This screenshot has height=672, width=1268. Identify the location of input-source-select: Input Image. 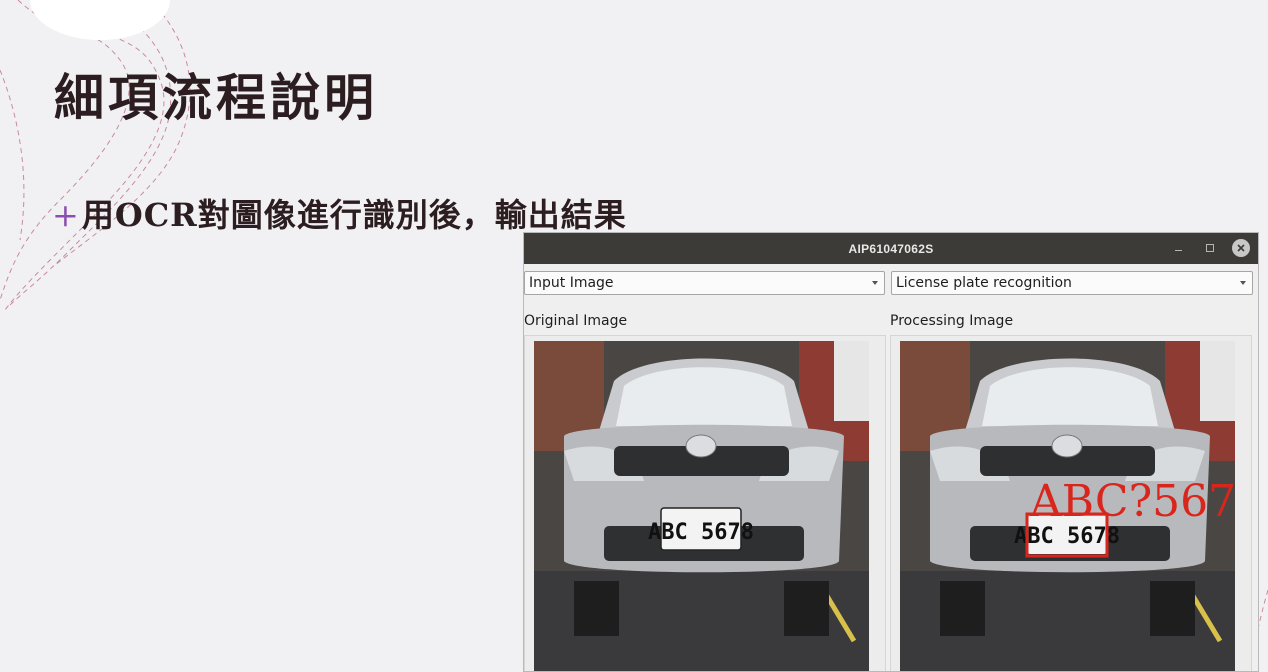
(704, 283).